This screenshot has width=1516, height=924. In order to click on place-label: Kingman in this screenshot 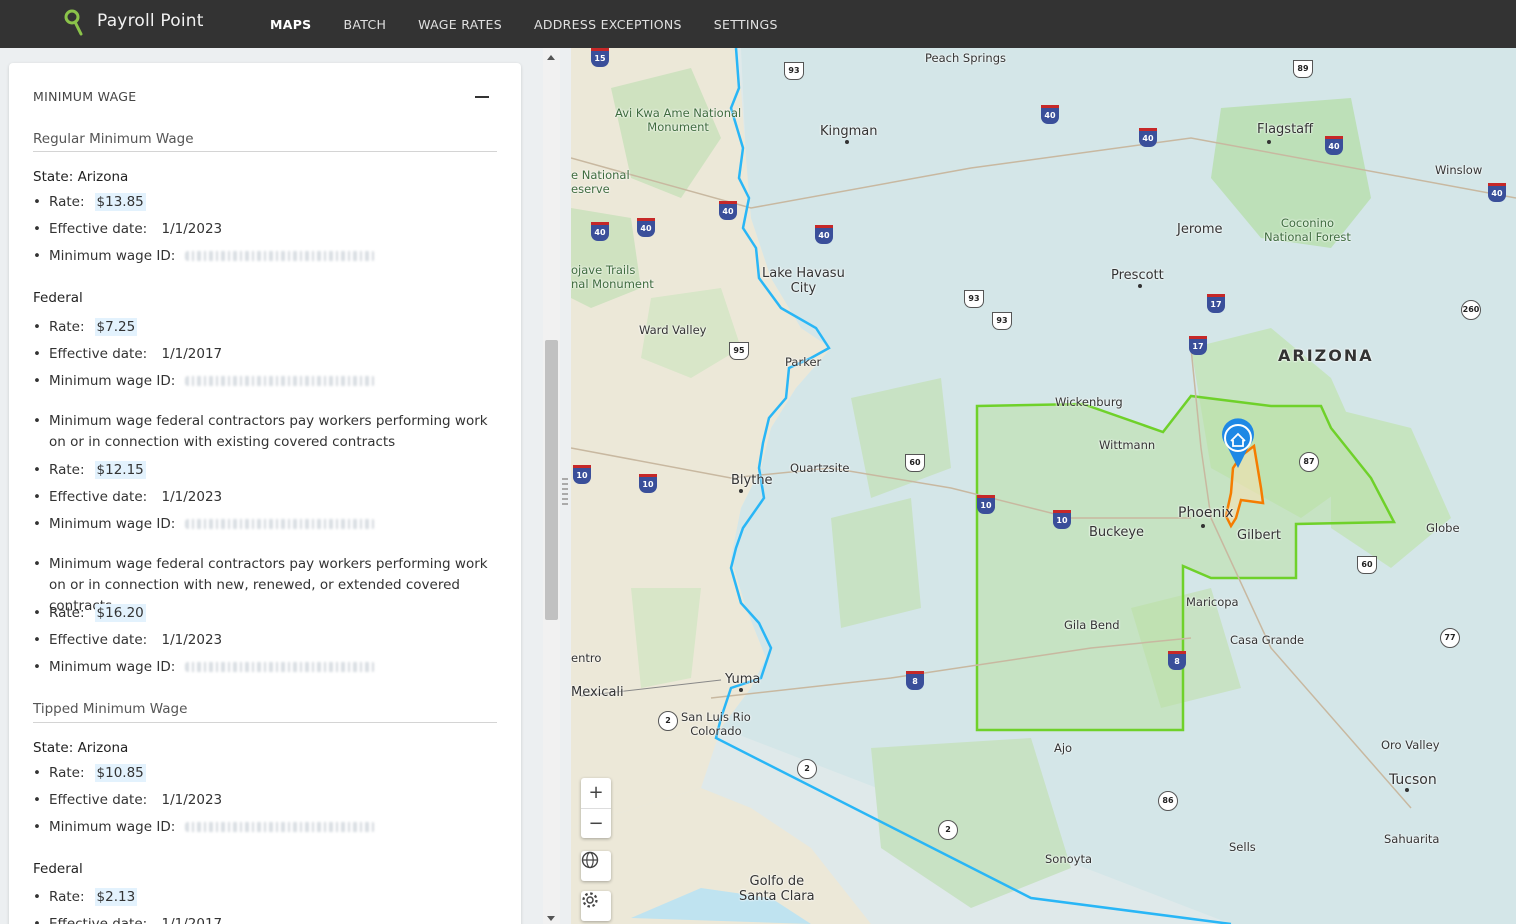, I will do `click(849, 131)`.